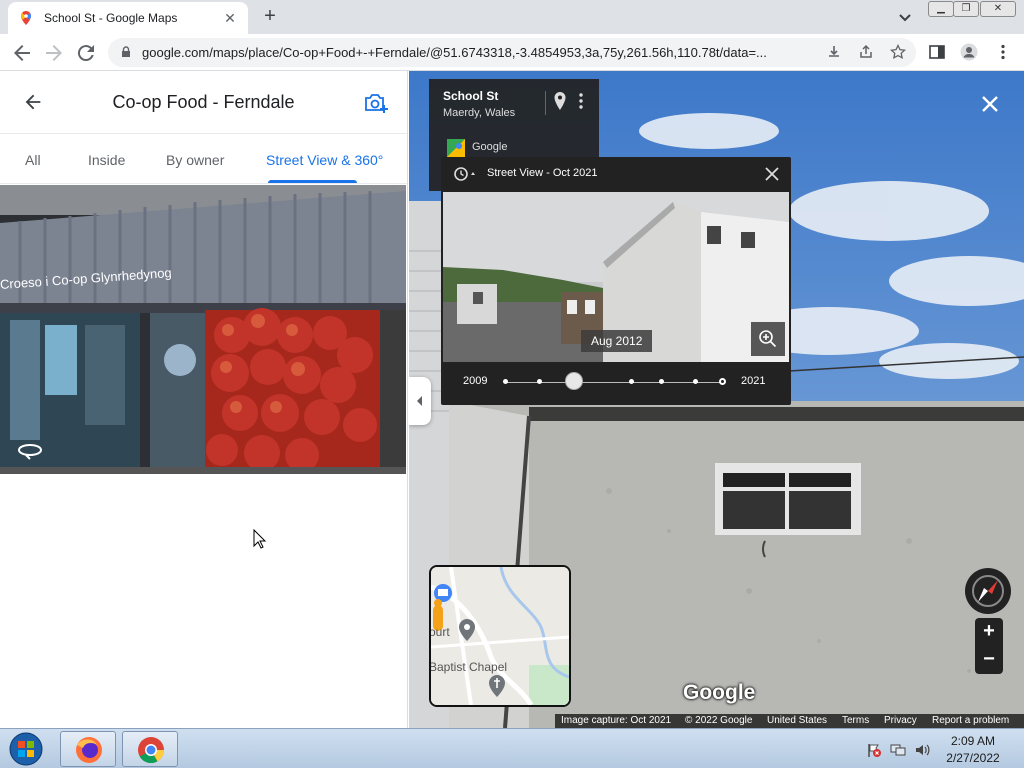 Image resolution: width=1024 pixels, height=768 pixels. Describe the element at coordinates (719, 692) in the screenshot. I see `google-watermark: Google` at that location.